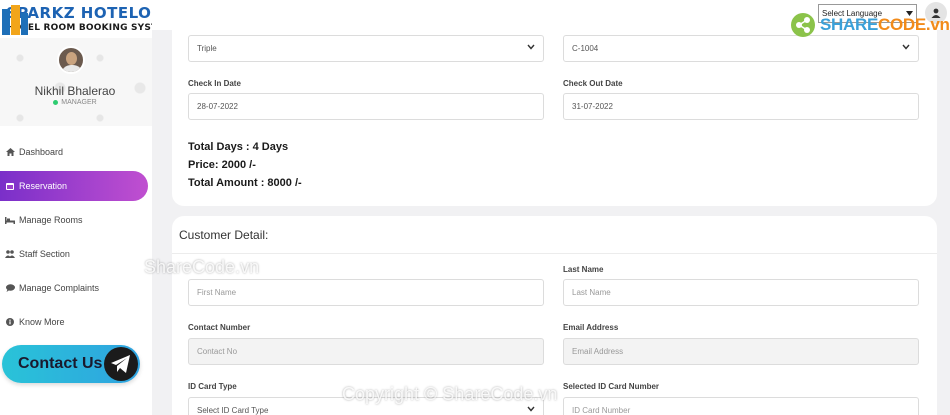  I want to click on online-status-icon, so click(56, 102).